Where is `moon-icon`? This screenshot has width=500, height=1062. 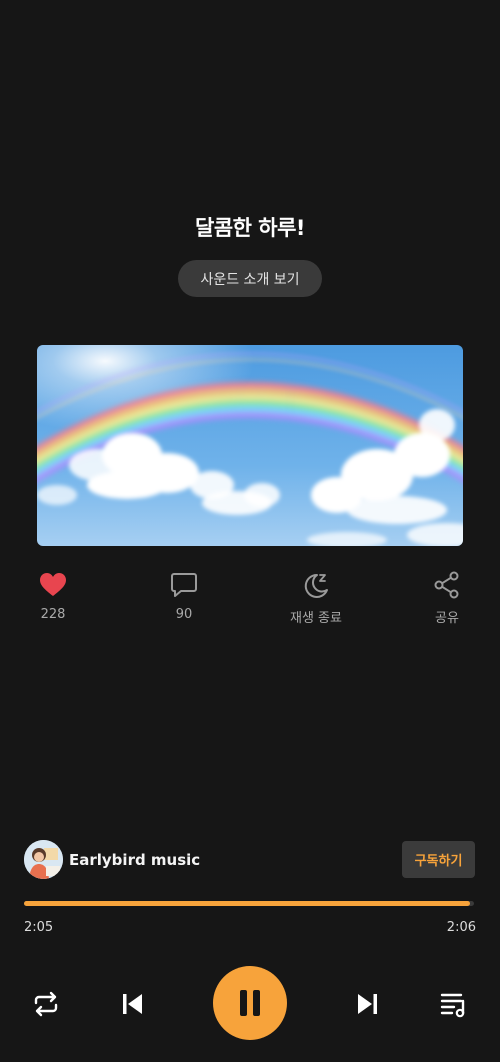
moon-icon is located at coordinates (316, 585).